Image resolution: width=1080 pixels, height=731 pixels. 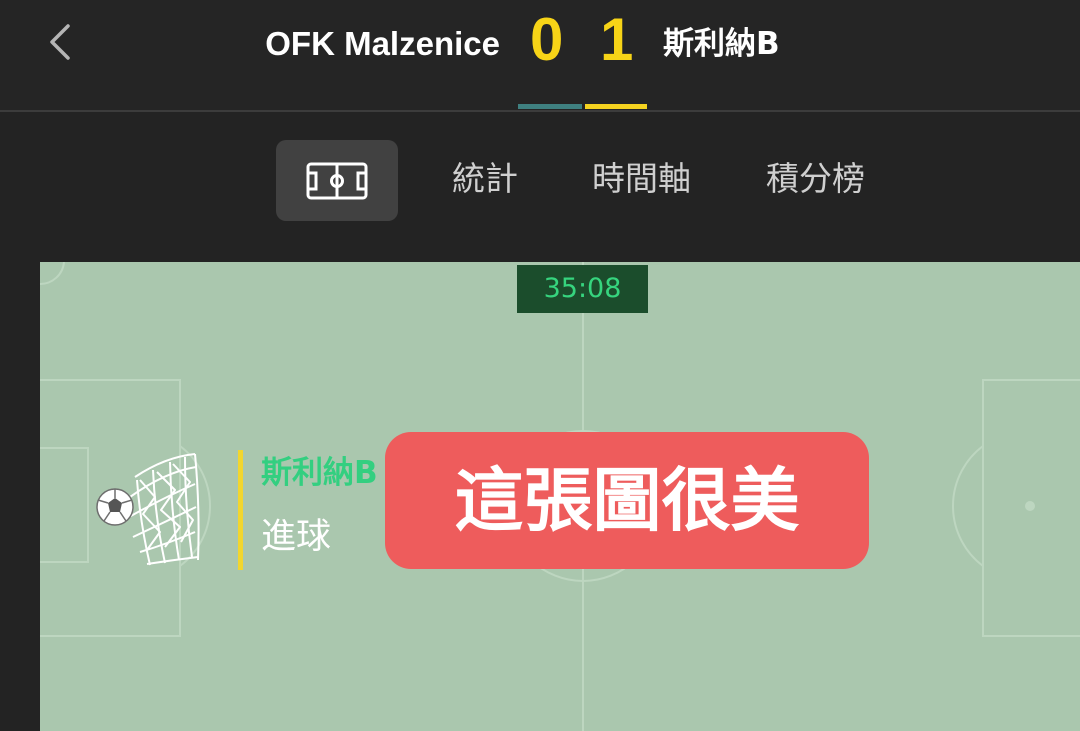 What do you see at coordinates (582, 289) in the screenshot?
I see `match-clock: 35:08` at bounding box center [582, 289].